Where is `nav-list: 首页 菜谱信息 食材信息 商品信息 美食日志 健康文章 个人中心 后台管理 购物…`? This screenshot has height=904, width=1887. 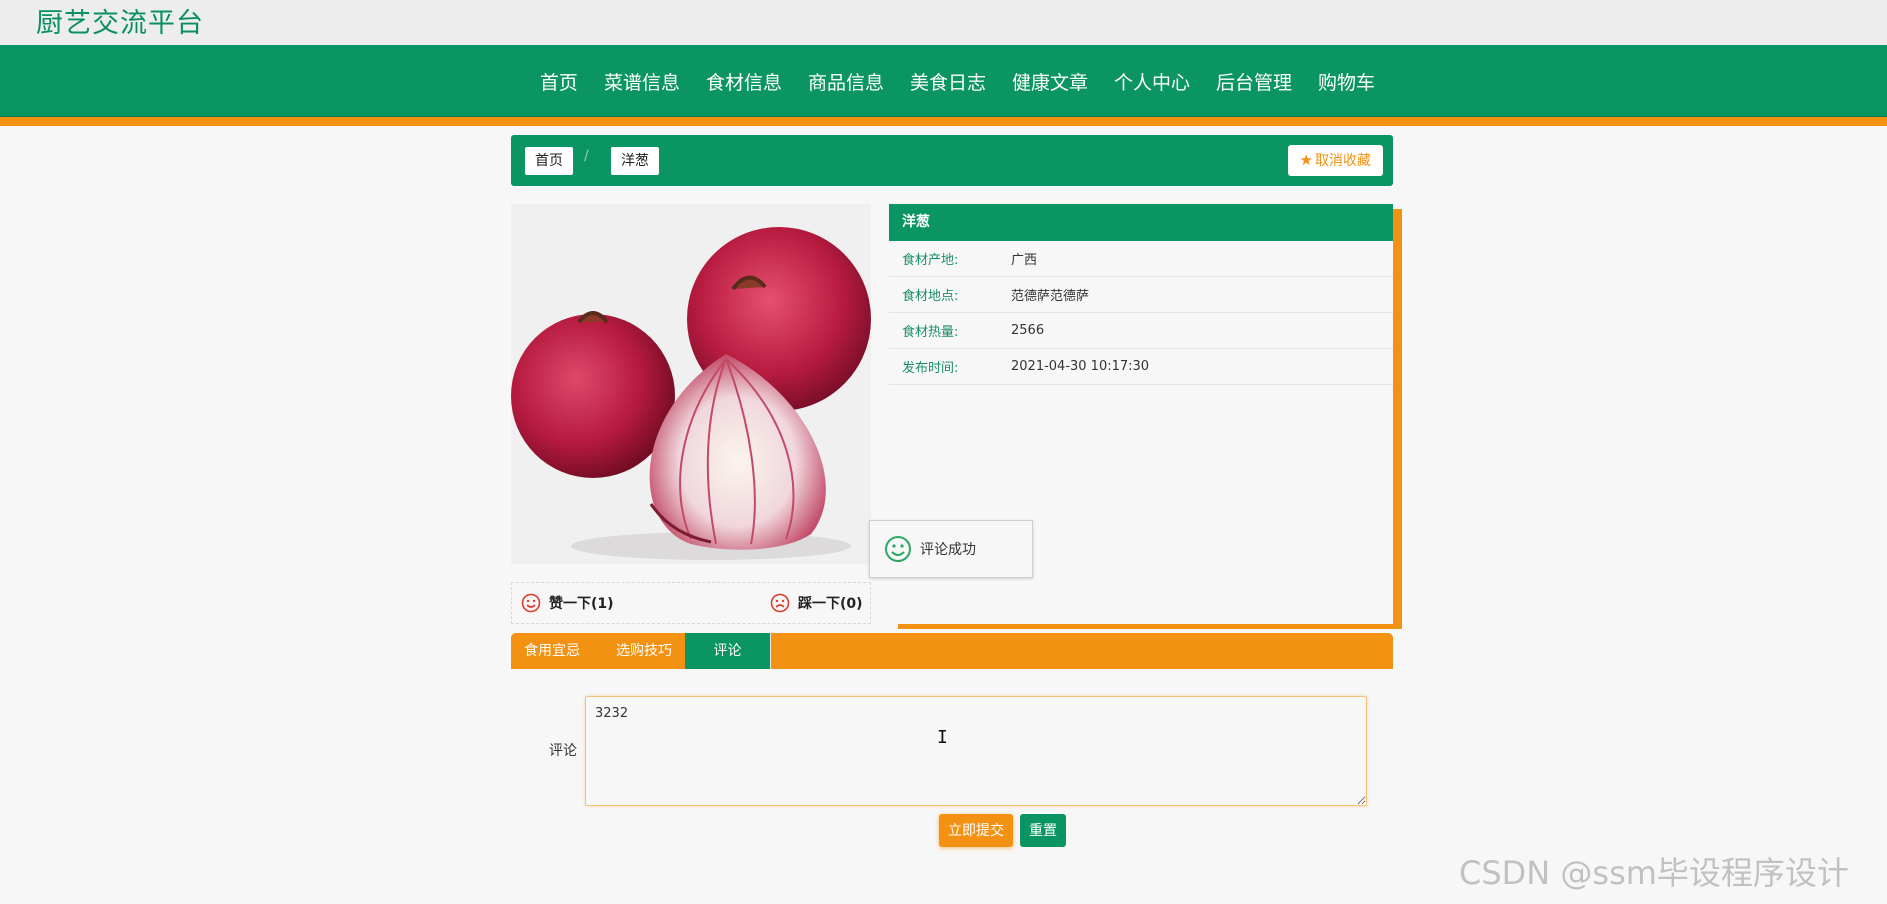
nav-list: 首页 菜谱信息 食材信息 商品信息 美食日志 健康文章 个人中心 后台管理 购物… is located at coordinates (943, 81).